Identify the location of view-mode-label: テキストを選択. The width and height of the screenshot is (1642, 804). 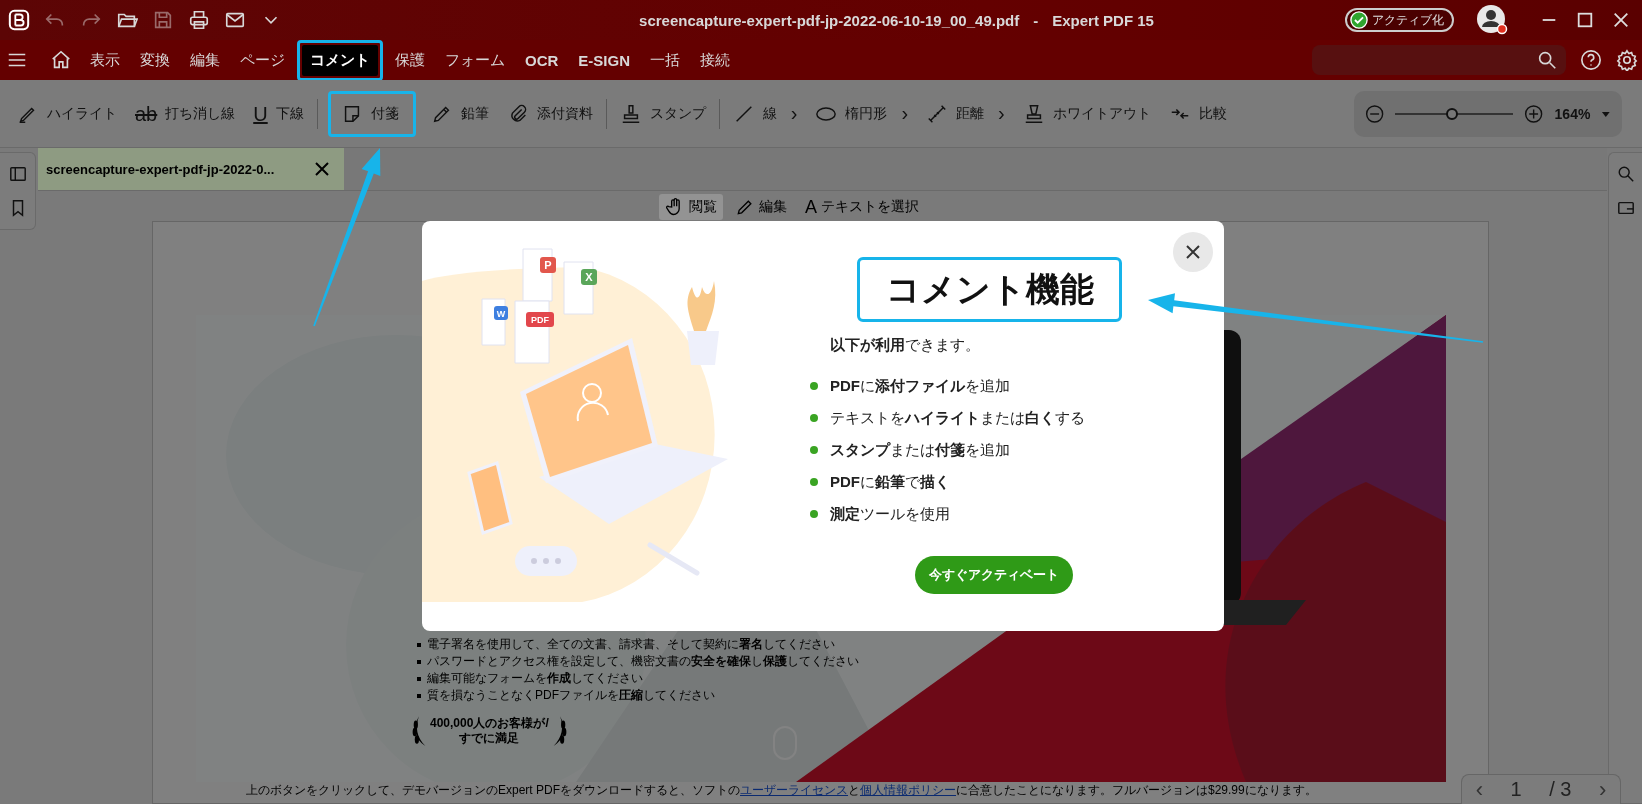
(870, 207).